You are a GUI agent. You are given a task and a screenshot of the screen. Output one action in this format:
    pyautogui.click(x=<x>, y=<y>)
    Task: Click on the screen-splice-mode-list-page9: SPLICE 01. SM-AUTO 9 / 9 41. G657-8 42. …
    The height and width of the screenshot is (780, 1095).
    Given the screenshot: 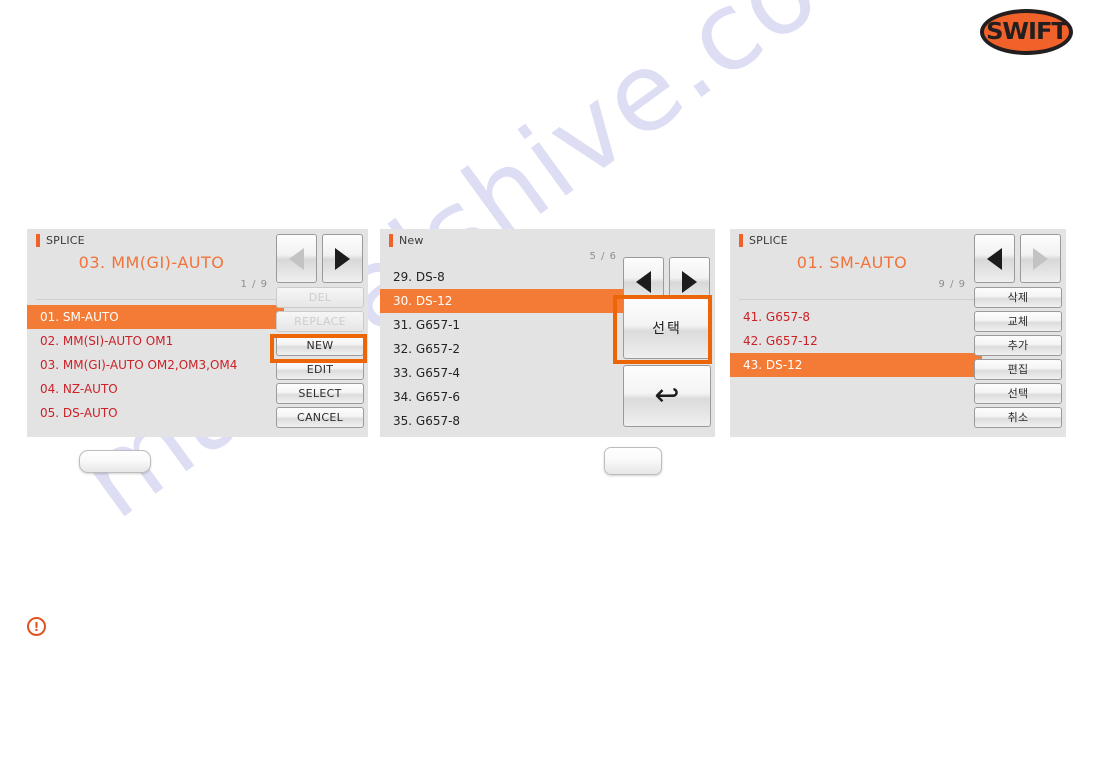 What is the action you would take?
    pyautogui.click(x=898, y=333)
    